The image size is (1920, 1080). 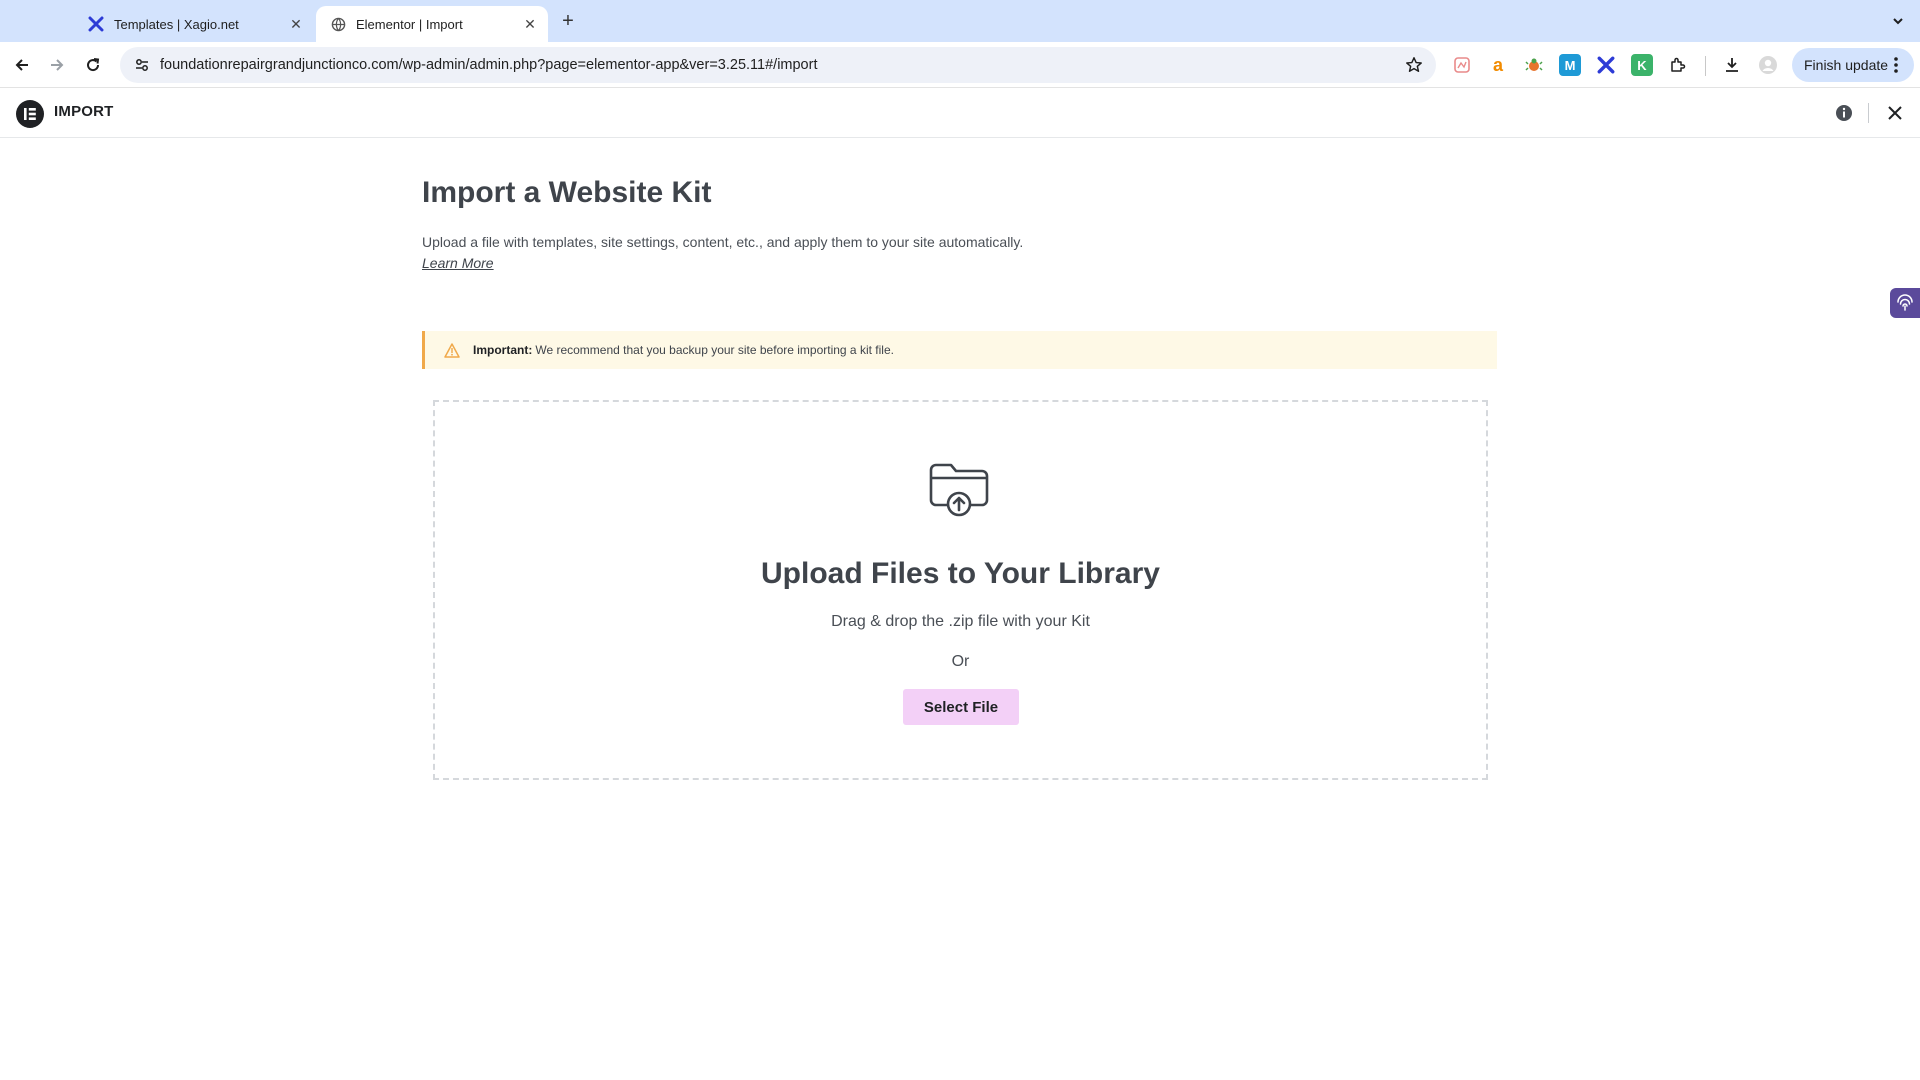 What do you see at coordinates (1844, 113) in the screenshot?
I see `info-icon` at bounding box center [1844, 113].